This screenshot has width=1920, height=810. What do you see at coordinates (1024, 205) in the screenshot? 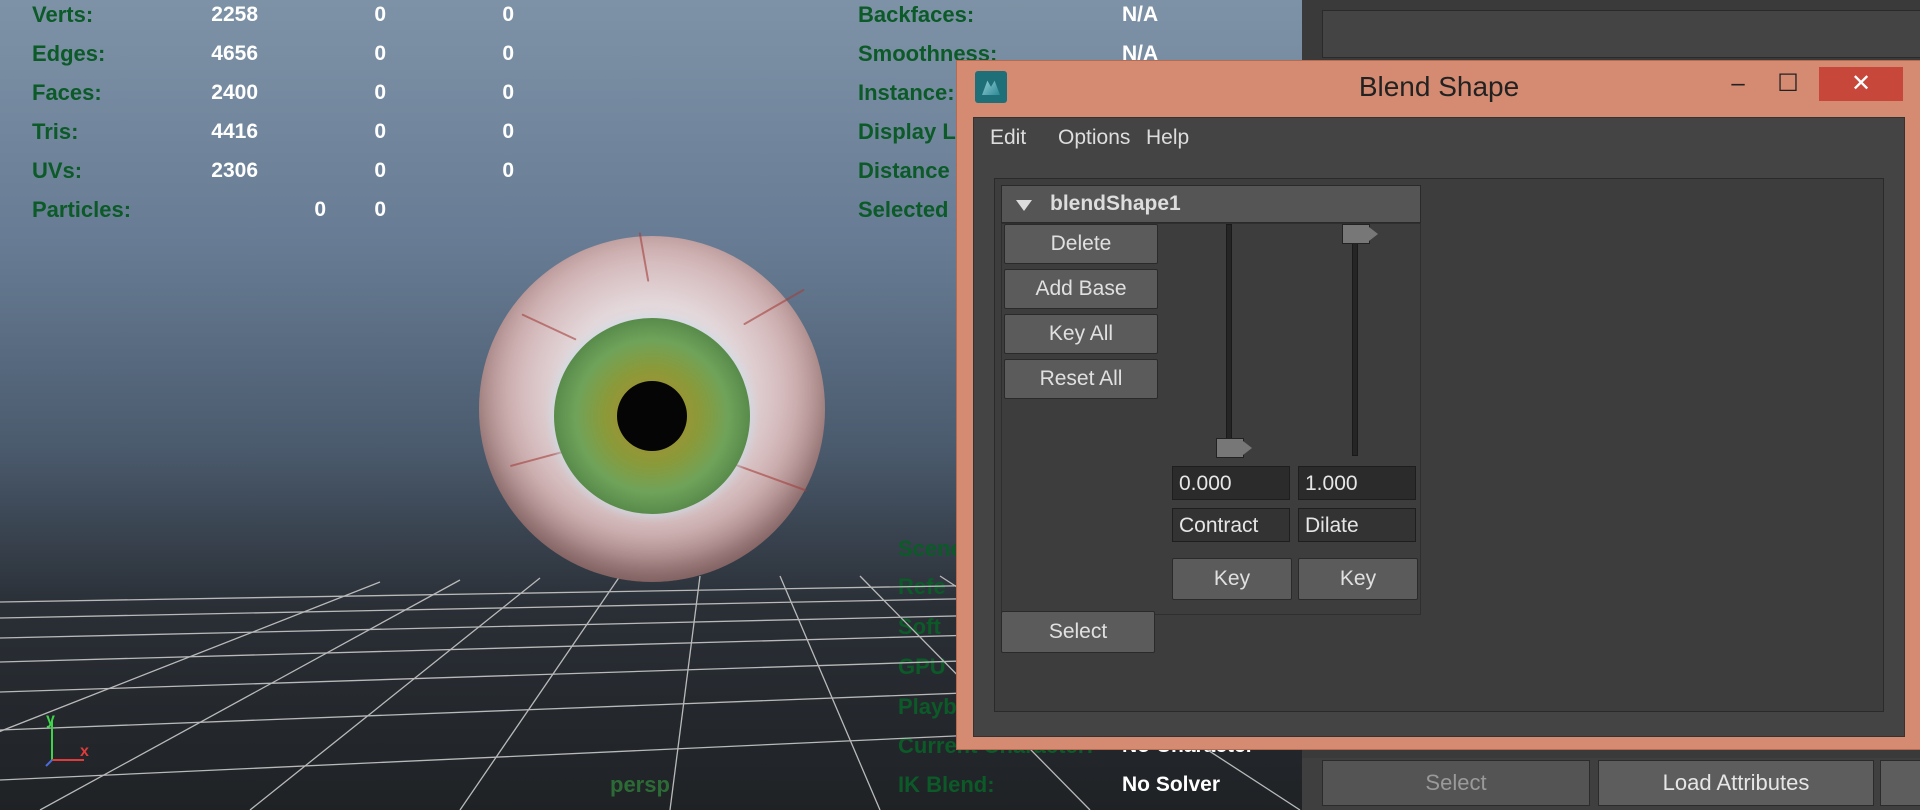
I see `collapse-triangle-icon` at bounding box center [1024, 205].